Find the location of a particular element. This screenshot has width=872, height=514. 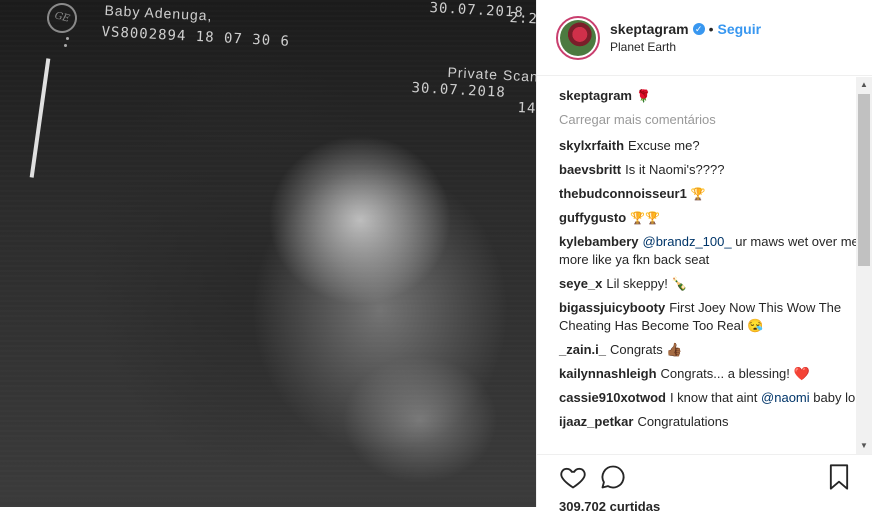

comment-username: kylebambery is located at coordinates (599, 241).